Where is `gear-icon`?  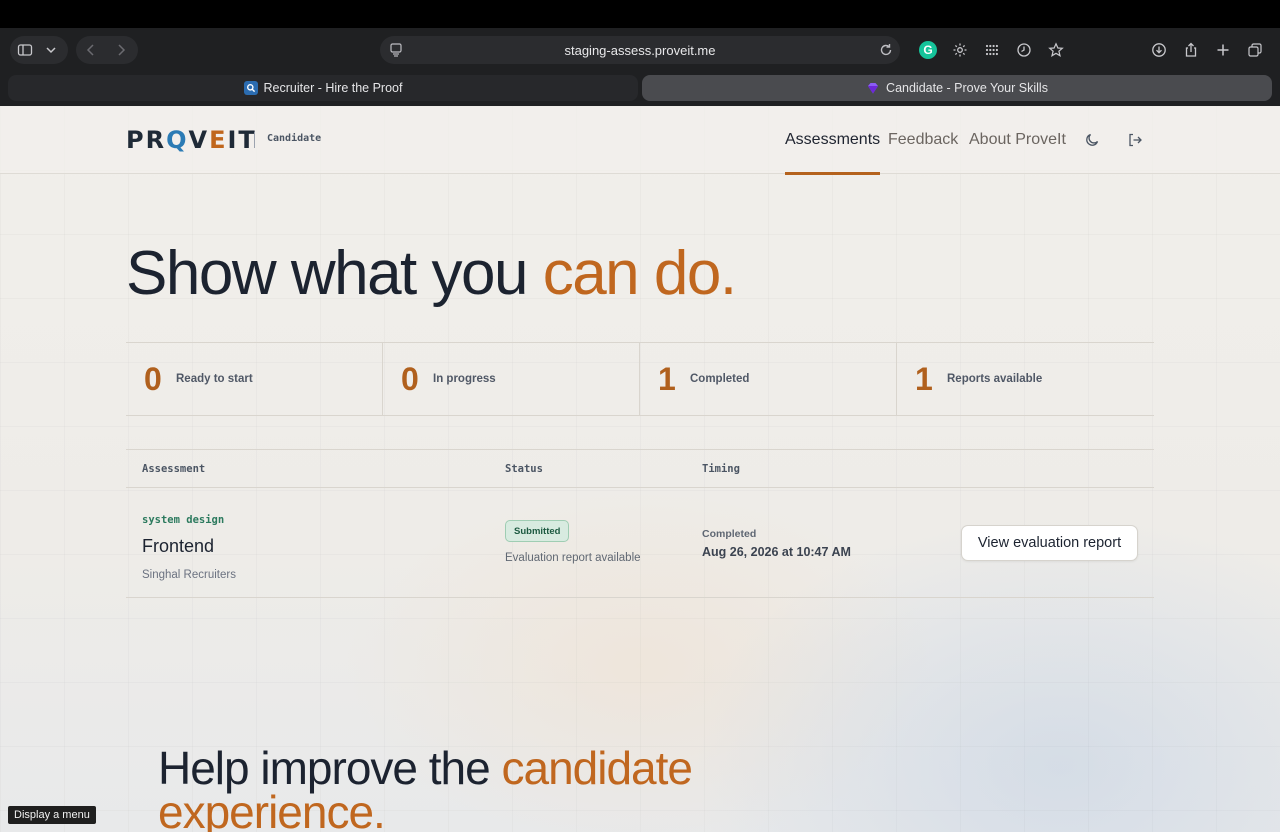 gear-icon is located at coordinates (960, 50).